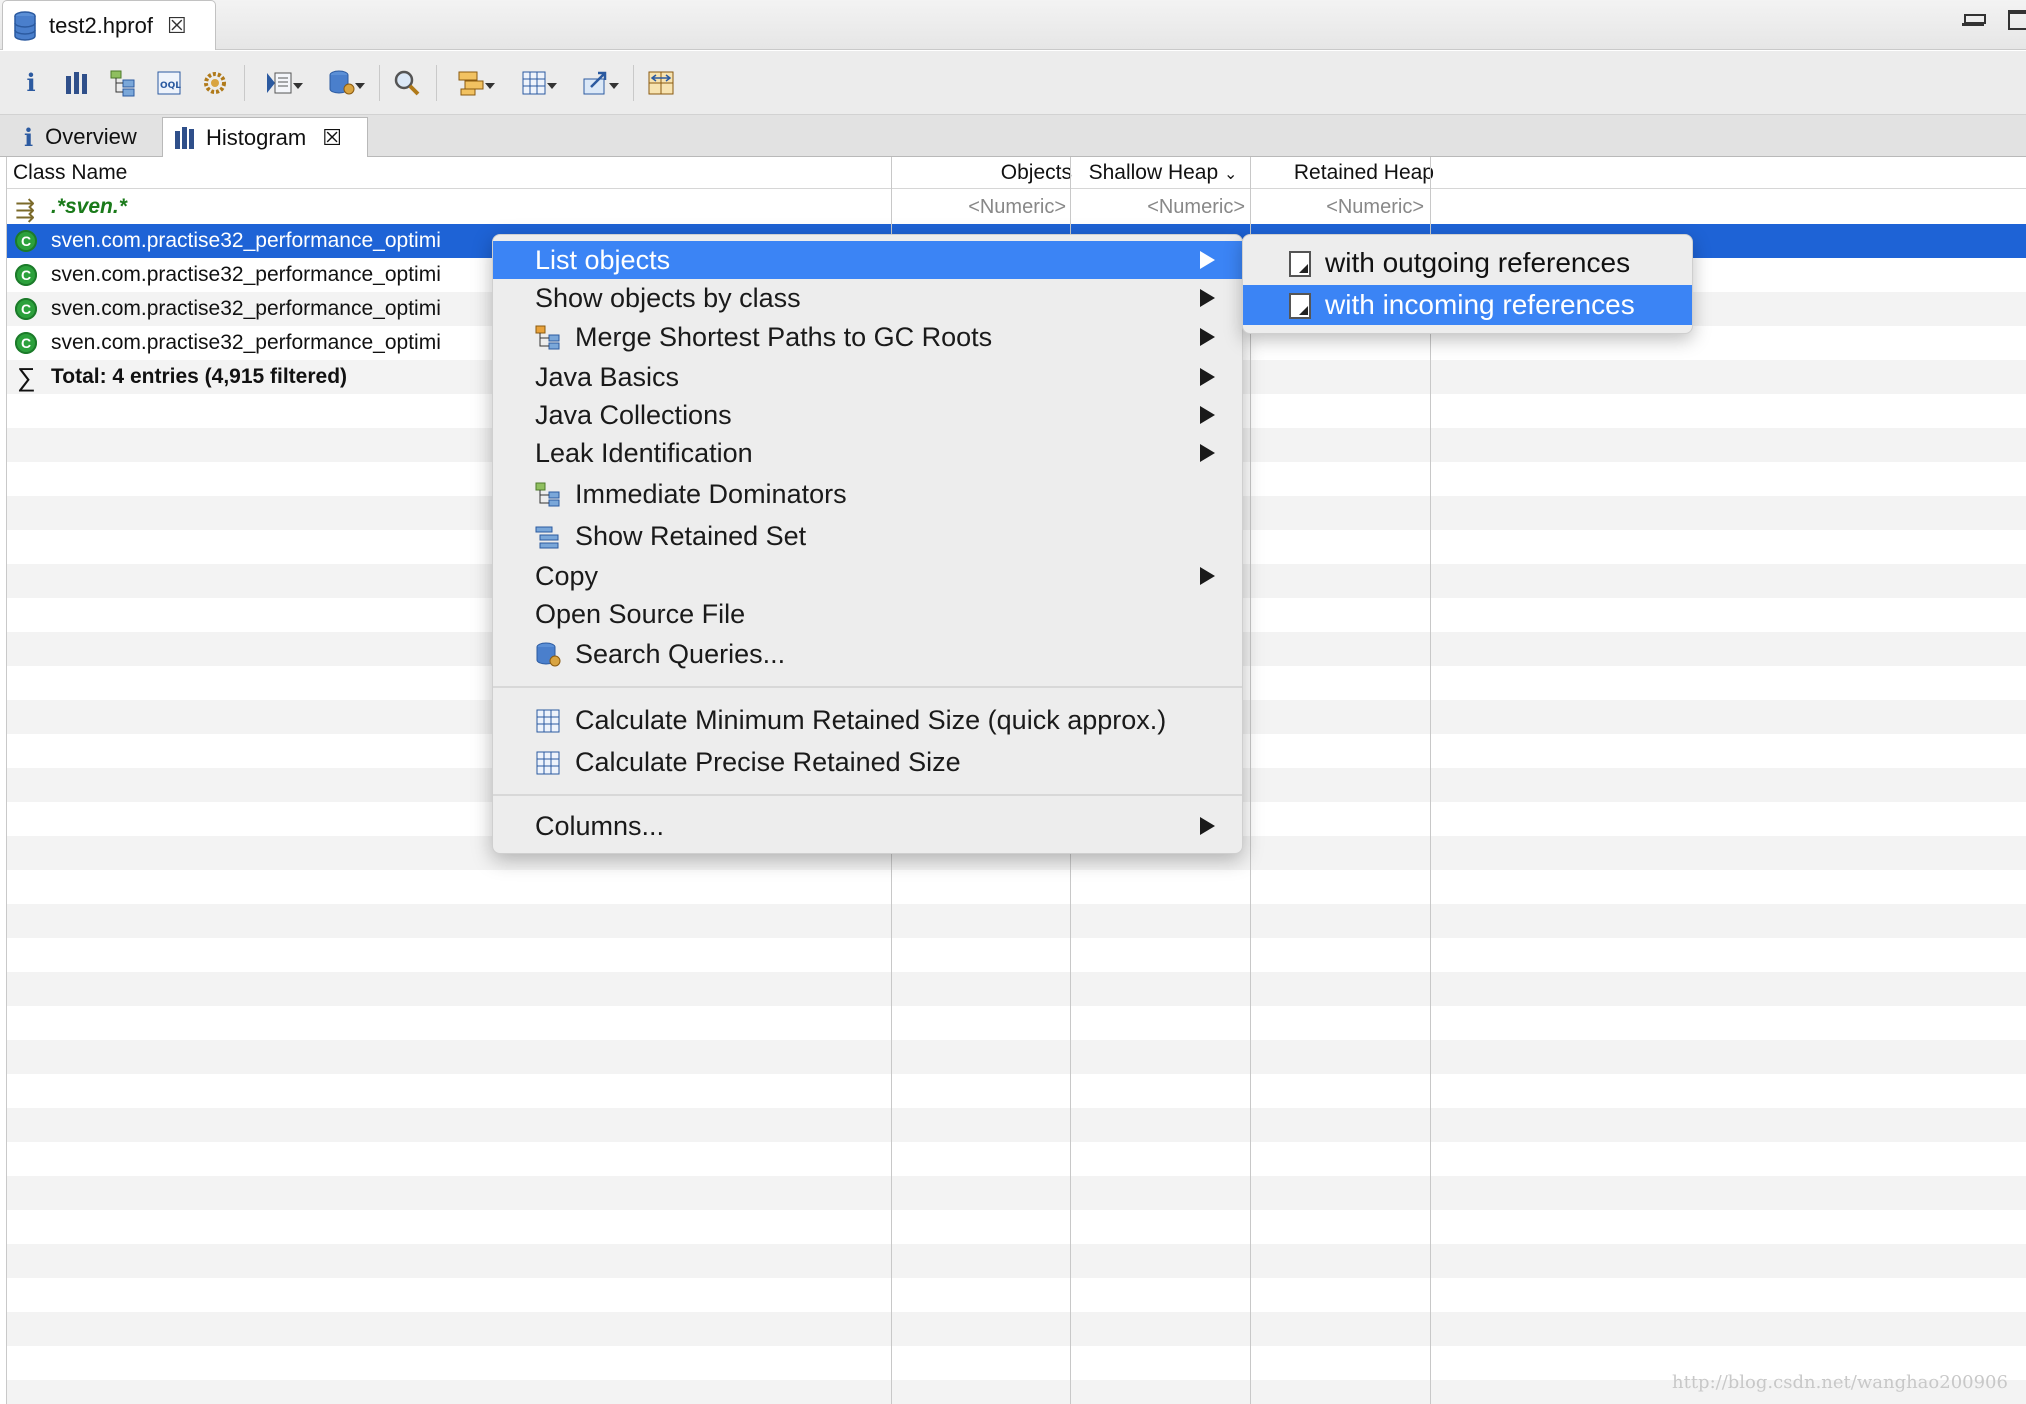  I want to click on export-dropdown, so click(596, 83).